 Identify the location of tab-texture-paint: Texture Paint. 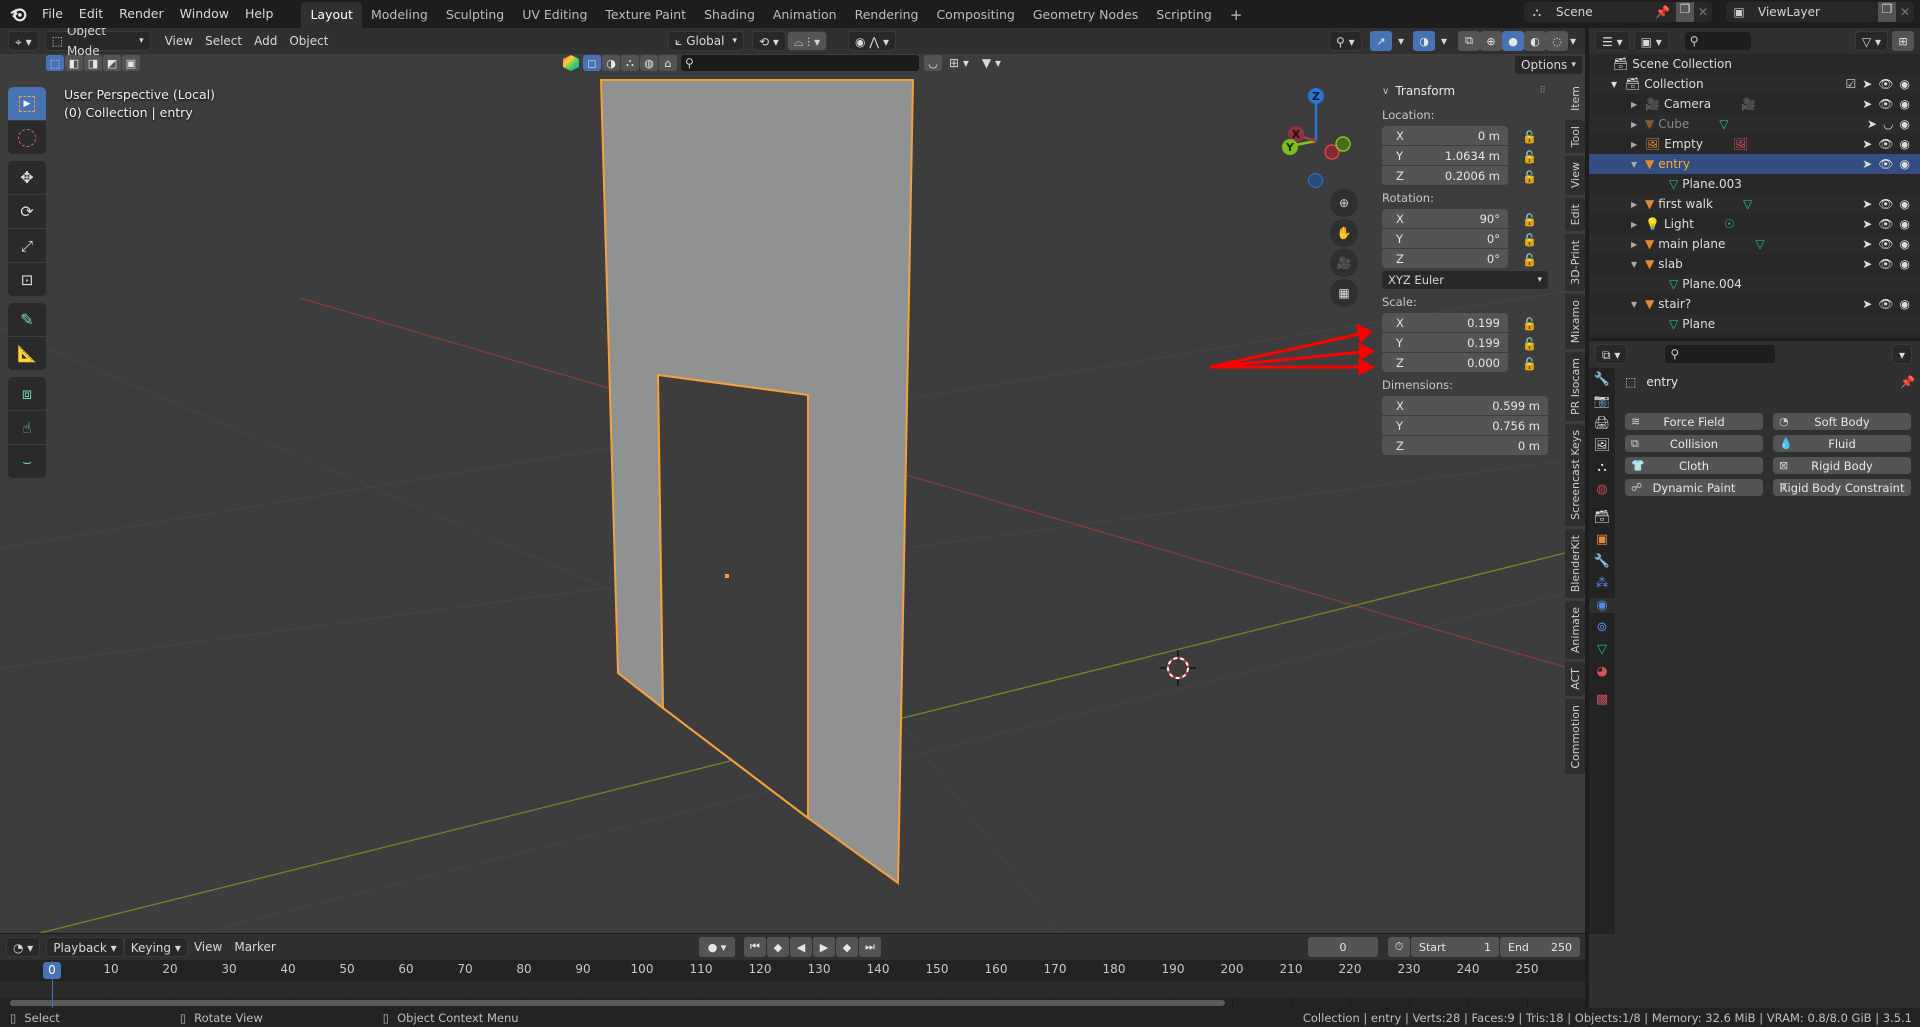
(645, 15).